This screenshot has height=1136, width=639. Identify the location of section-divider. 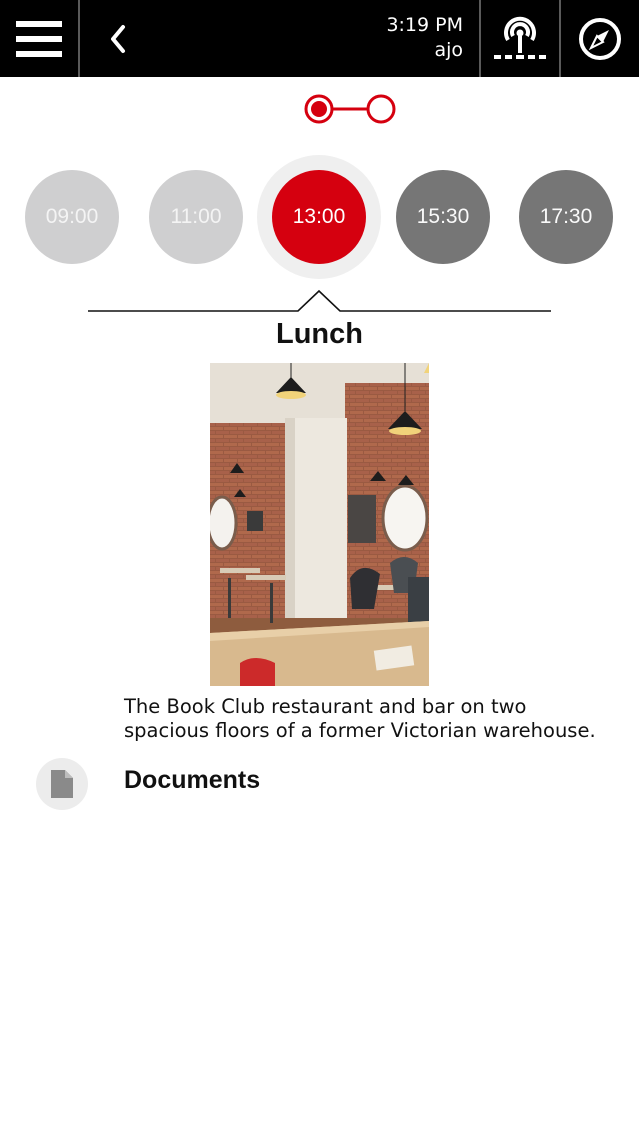
(319, 300).